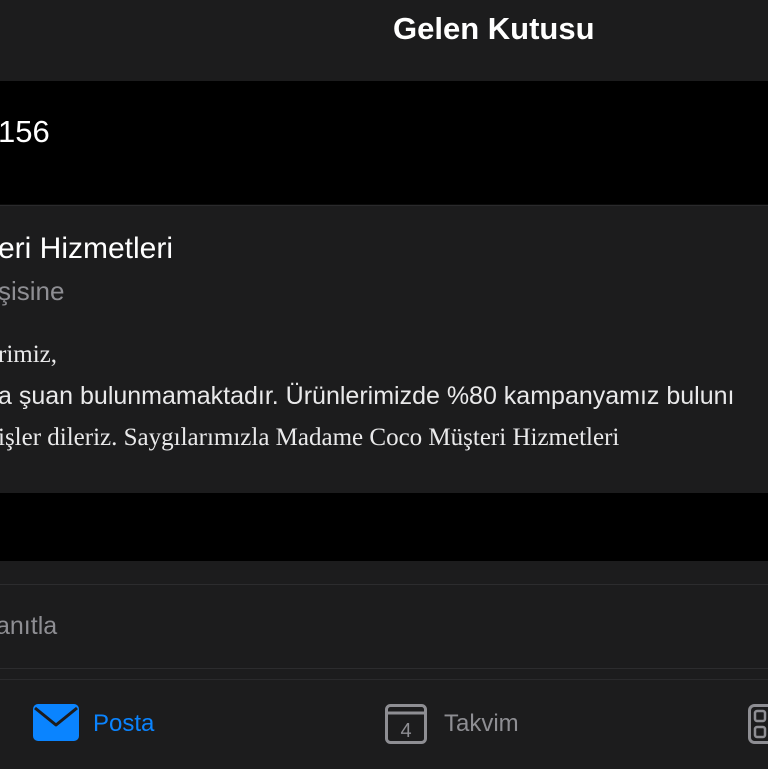 This screenshot has height=769, width=768. What do you see at coordinates (86, 249) in the screenshot?
I see `sender-name: eri Hizmetleri` at bounding box center [86, 249].